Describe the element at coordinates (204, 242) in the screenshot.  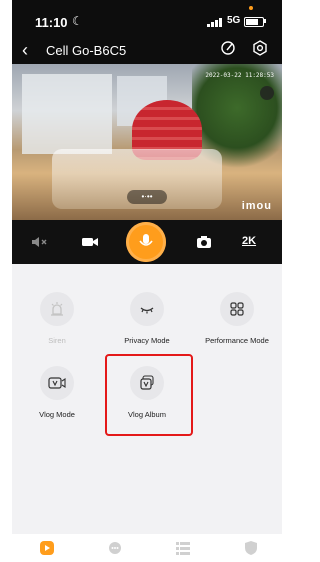
I see `snapshot-icon` at that location.